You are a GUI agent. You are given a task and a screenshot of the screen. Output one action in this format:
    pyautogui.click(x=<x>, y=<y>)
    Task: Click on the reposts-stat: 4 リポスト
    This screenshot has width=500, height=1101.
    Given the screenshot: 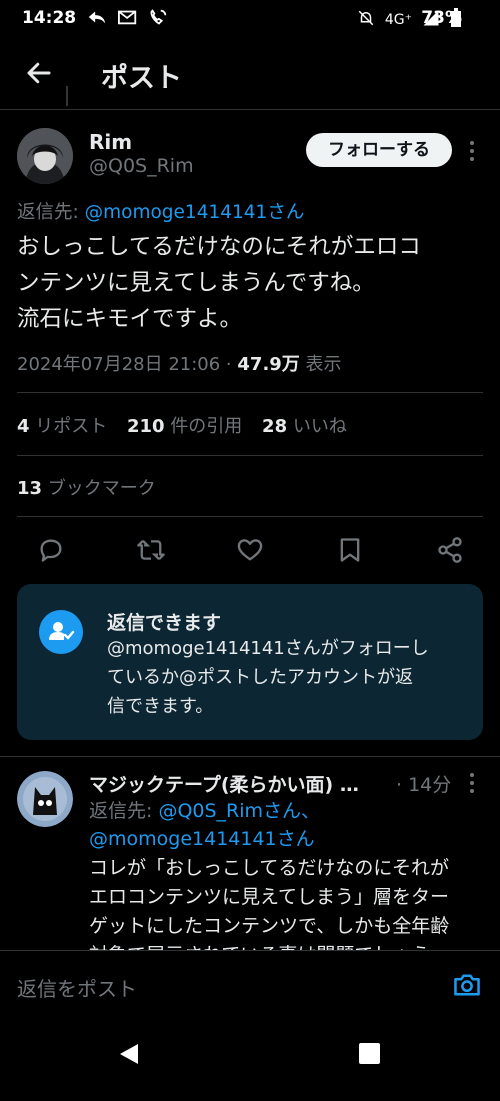 What is the action you would take?
    pyautogui.click(x=62, y=426)
    